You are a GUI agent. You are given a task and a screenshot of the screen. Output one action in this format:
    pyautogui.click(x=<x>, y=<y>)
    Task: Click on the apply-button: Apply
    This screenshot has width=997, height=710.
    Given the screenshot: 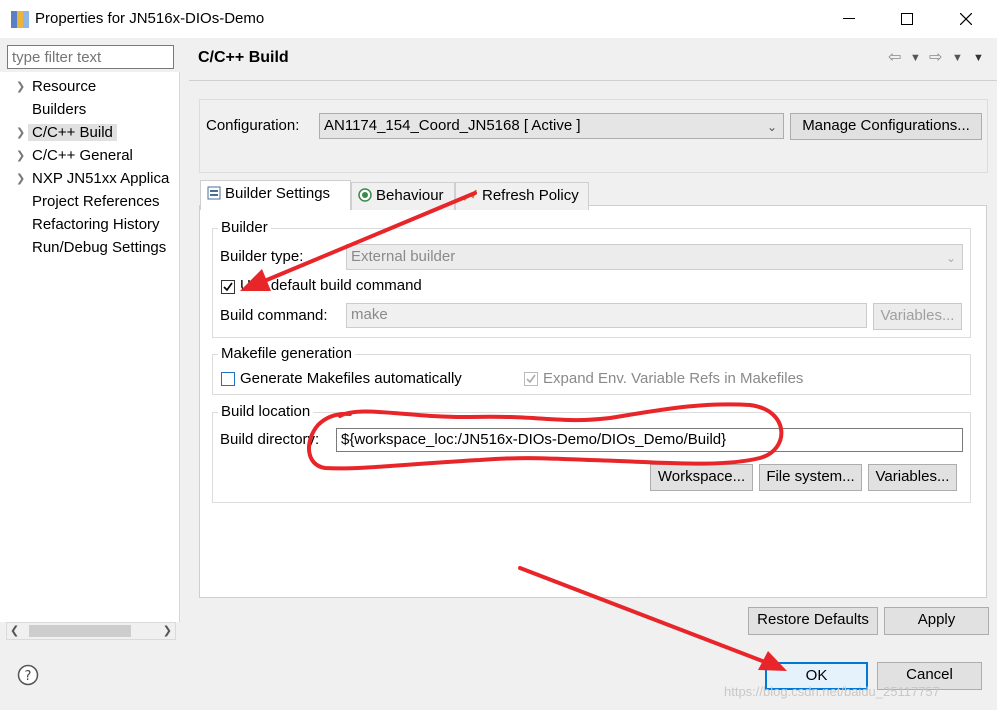 What is the action you would take?
    pyautogui.click(x=936, y=621)
    